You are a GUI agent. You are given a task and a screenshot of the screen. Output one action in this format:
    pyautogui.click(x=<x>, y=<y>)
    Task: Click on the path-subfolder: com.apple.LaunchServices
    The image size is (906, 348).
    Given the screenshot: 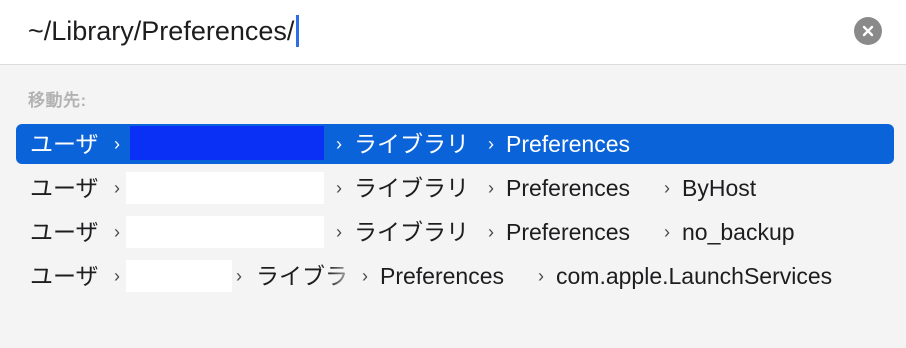 What is the action you would take?
    pyautogui.click(x=694, y=276)
    